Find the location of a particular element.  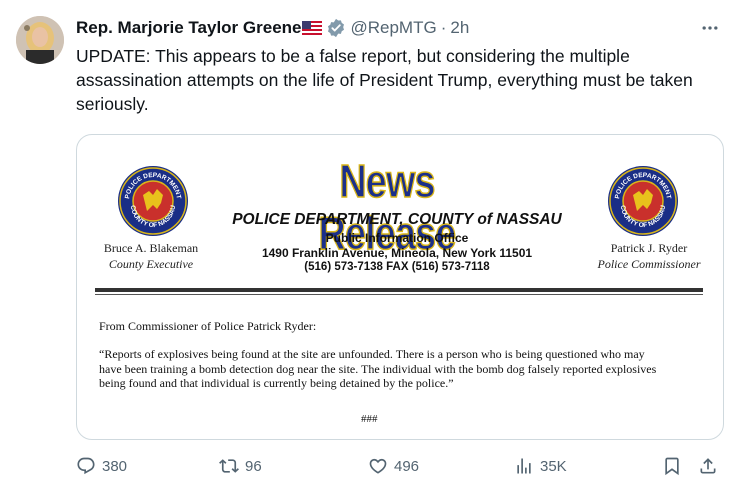

right-official-name: Patrick J. Ryder is located at coordinates (649, 248).